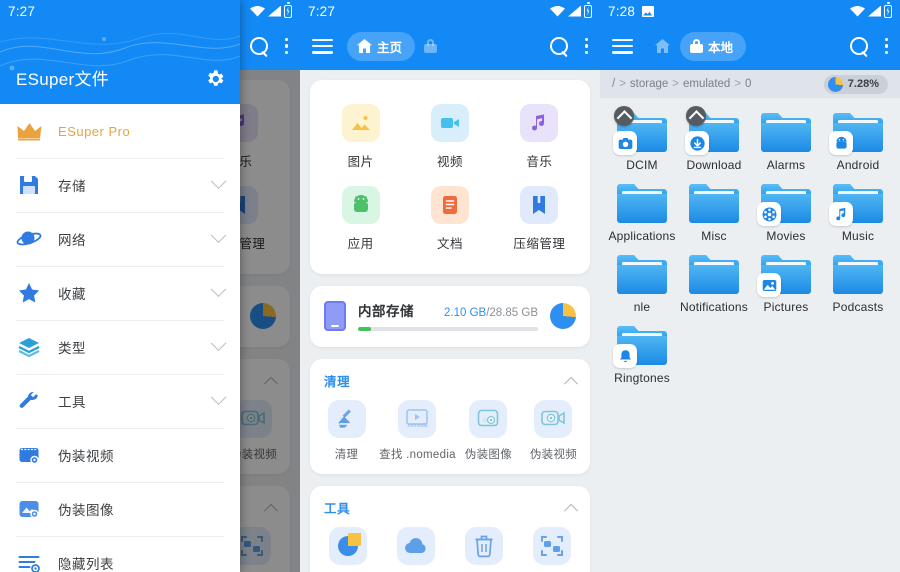  I want to click on category-3: 应用, so click(360, 219).